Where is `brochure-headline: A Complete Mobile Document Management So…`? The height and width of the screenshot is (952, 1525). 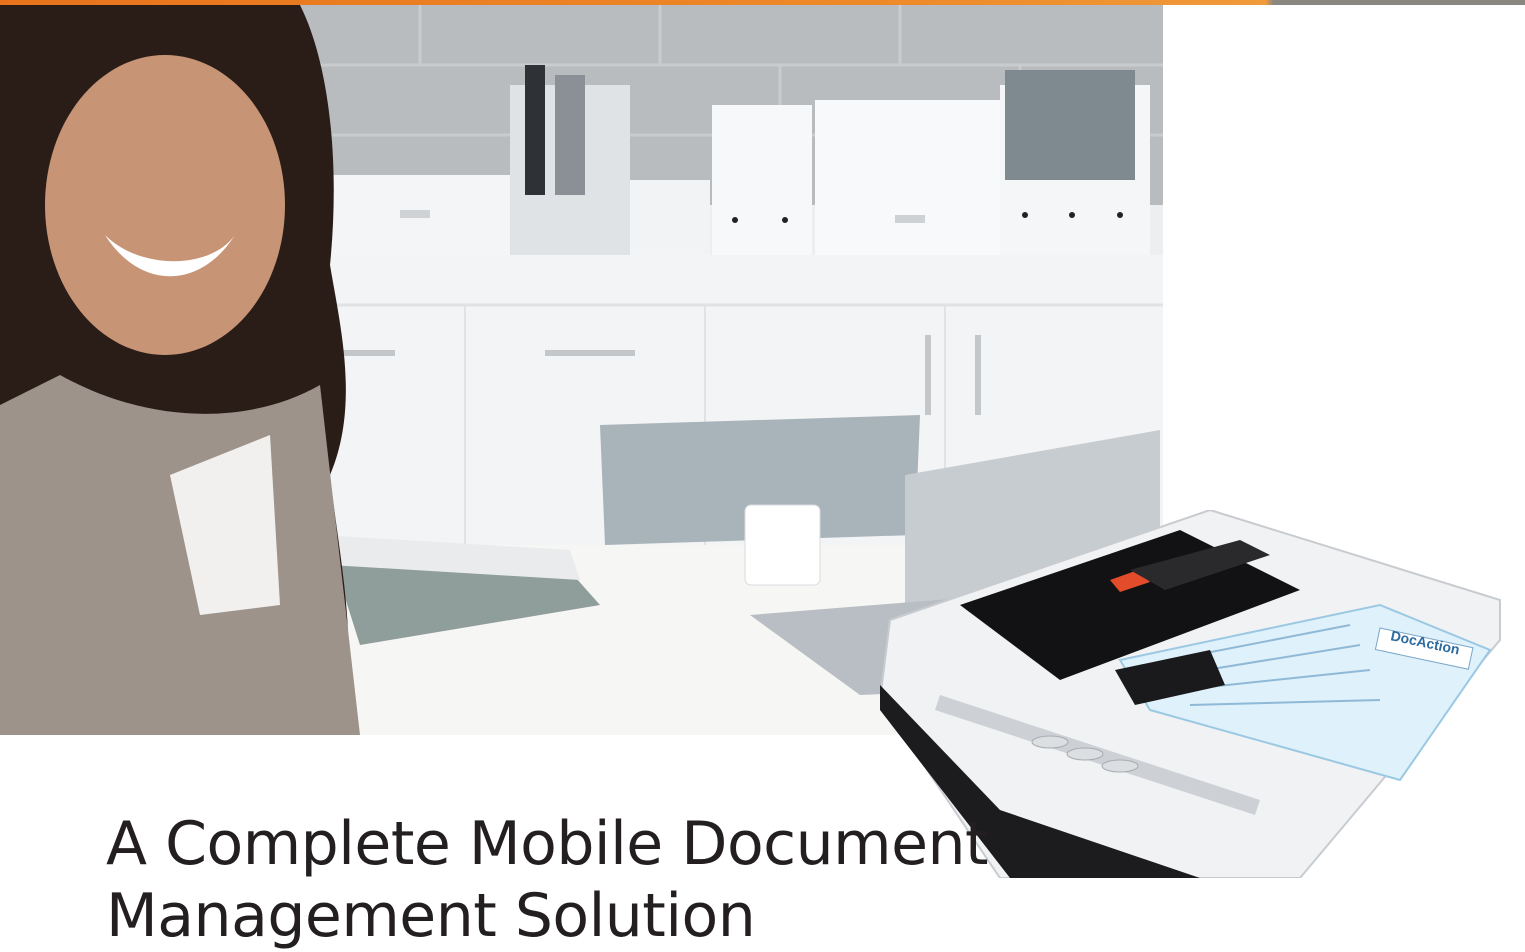 brochure-headline: A Complete Mobile Document Management So… is located at coordinates (547, 880).